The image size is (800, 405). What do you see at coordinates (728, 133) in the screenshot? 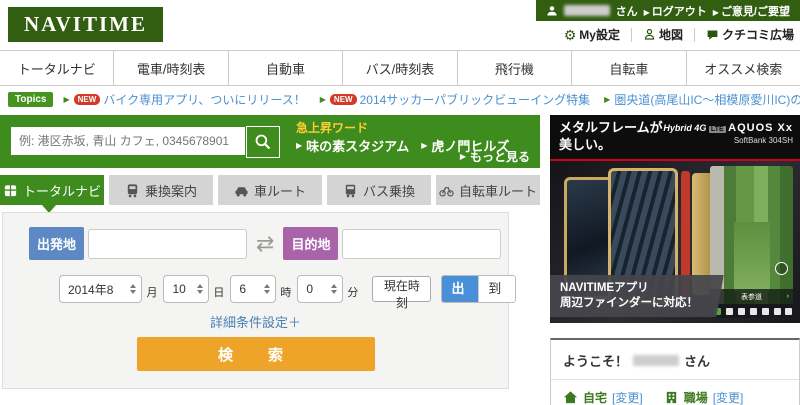
I see `ad-brand-block: Hybrid 4G LTE AQUOS Xx SoftBank 304SH` at bounding box center [728, 133].